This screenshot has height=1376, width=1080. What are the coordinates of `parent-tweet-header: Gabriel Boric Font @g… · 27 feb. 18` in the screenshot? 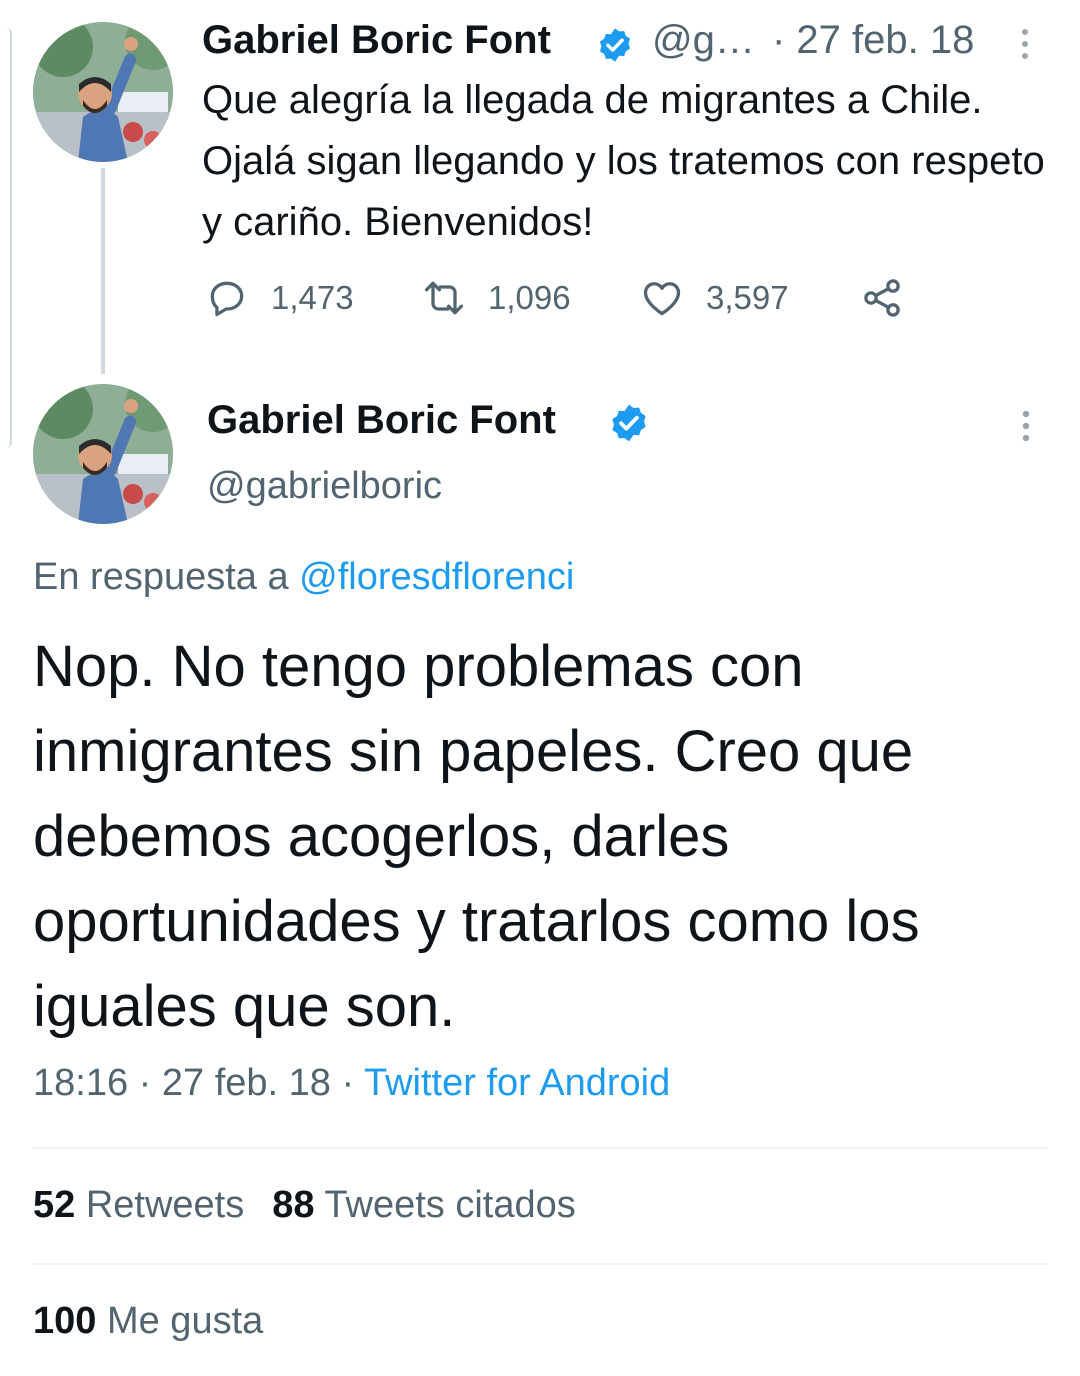 It's located at (627, 39).